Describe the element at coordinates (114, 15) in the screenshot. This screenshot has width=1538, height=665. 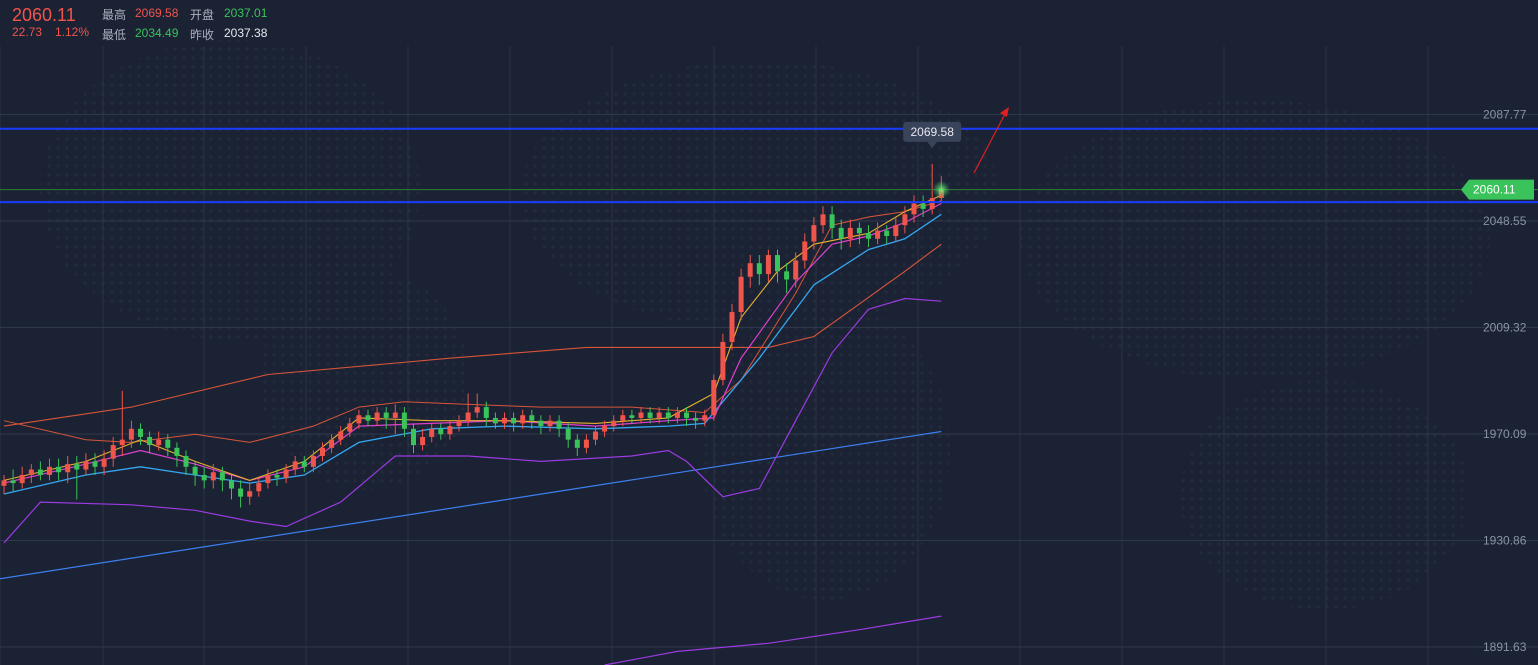
I see `high-label: 最高` at that location.